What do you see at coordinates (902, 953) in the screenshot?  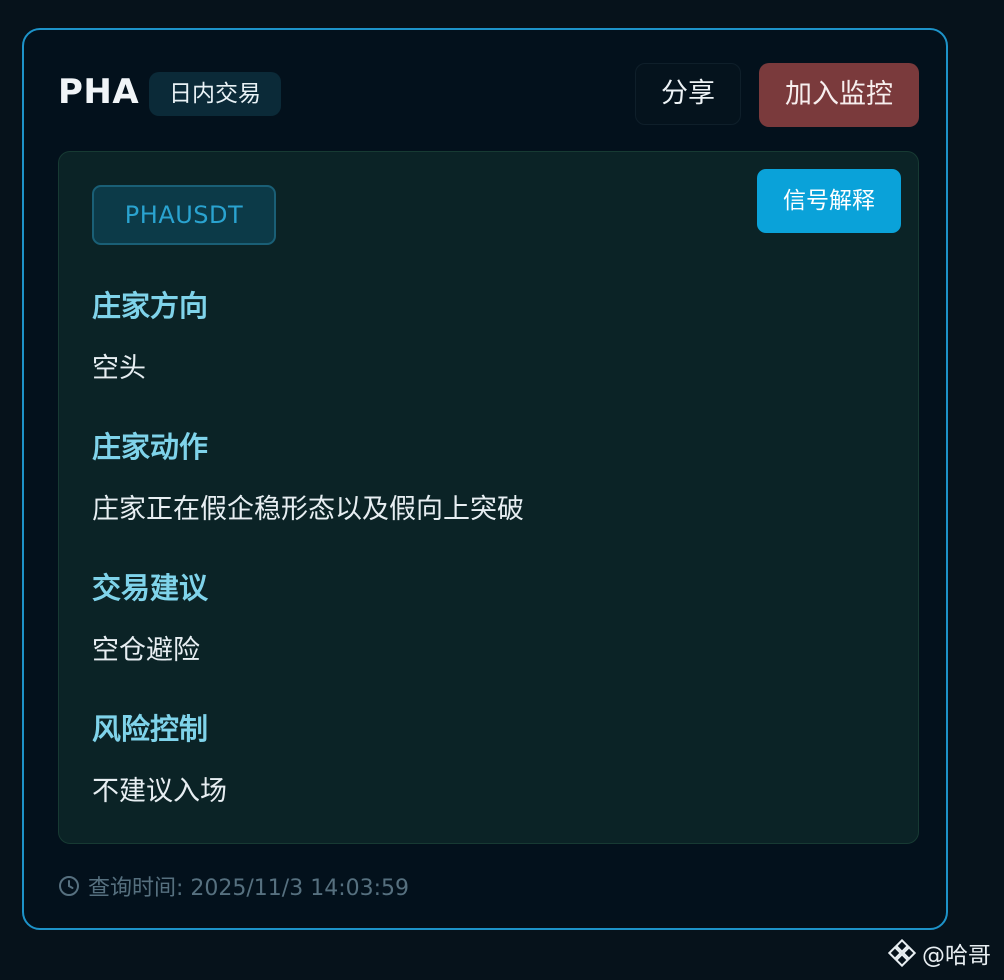 I see `binance-logo-icon` at bounding box center [902, 953].